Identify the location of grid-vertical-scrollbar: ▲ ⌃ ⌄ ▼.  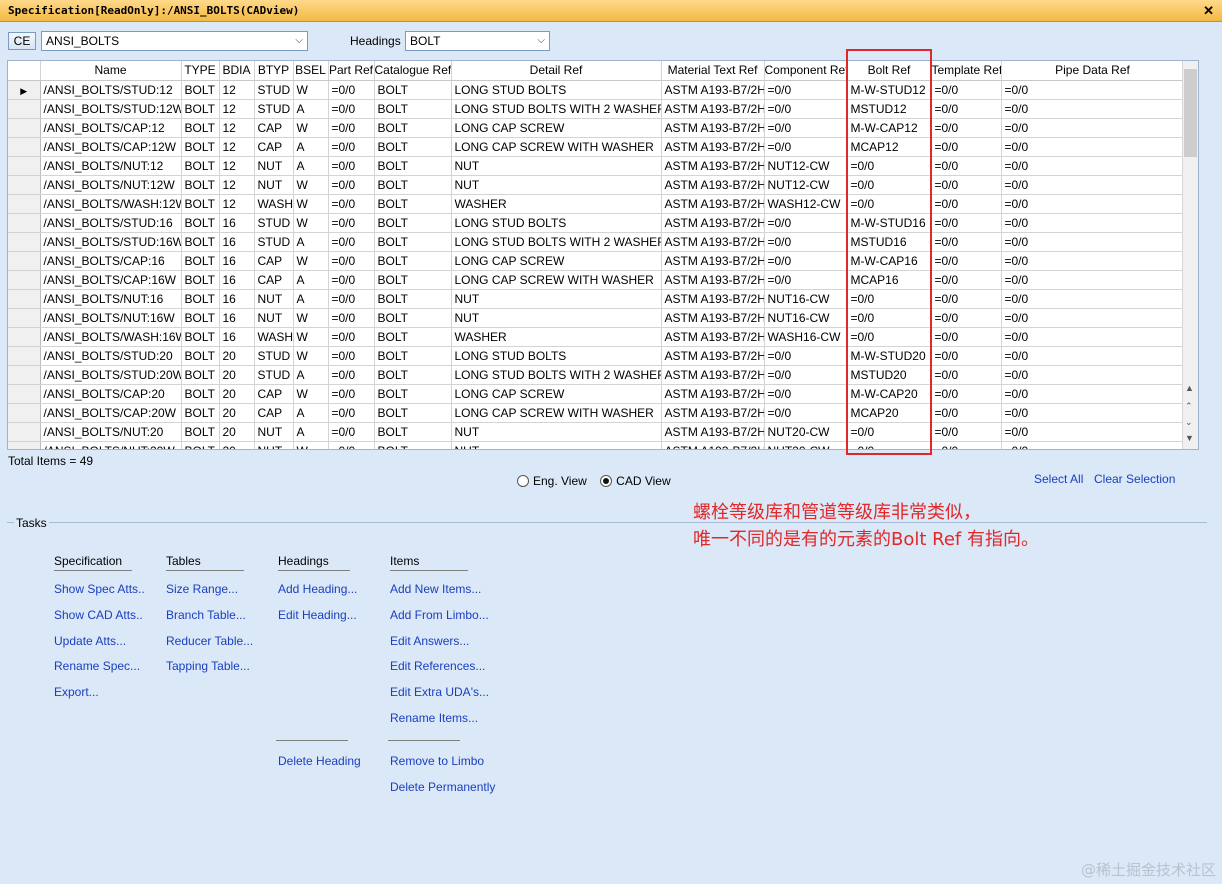
(1190, 255).